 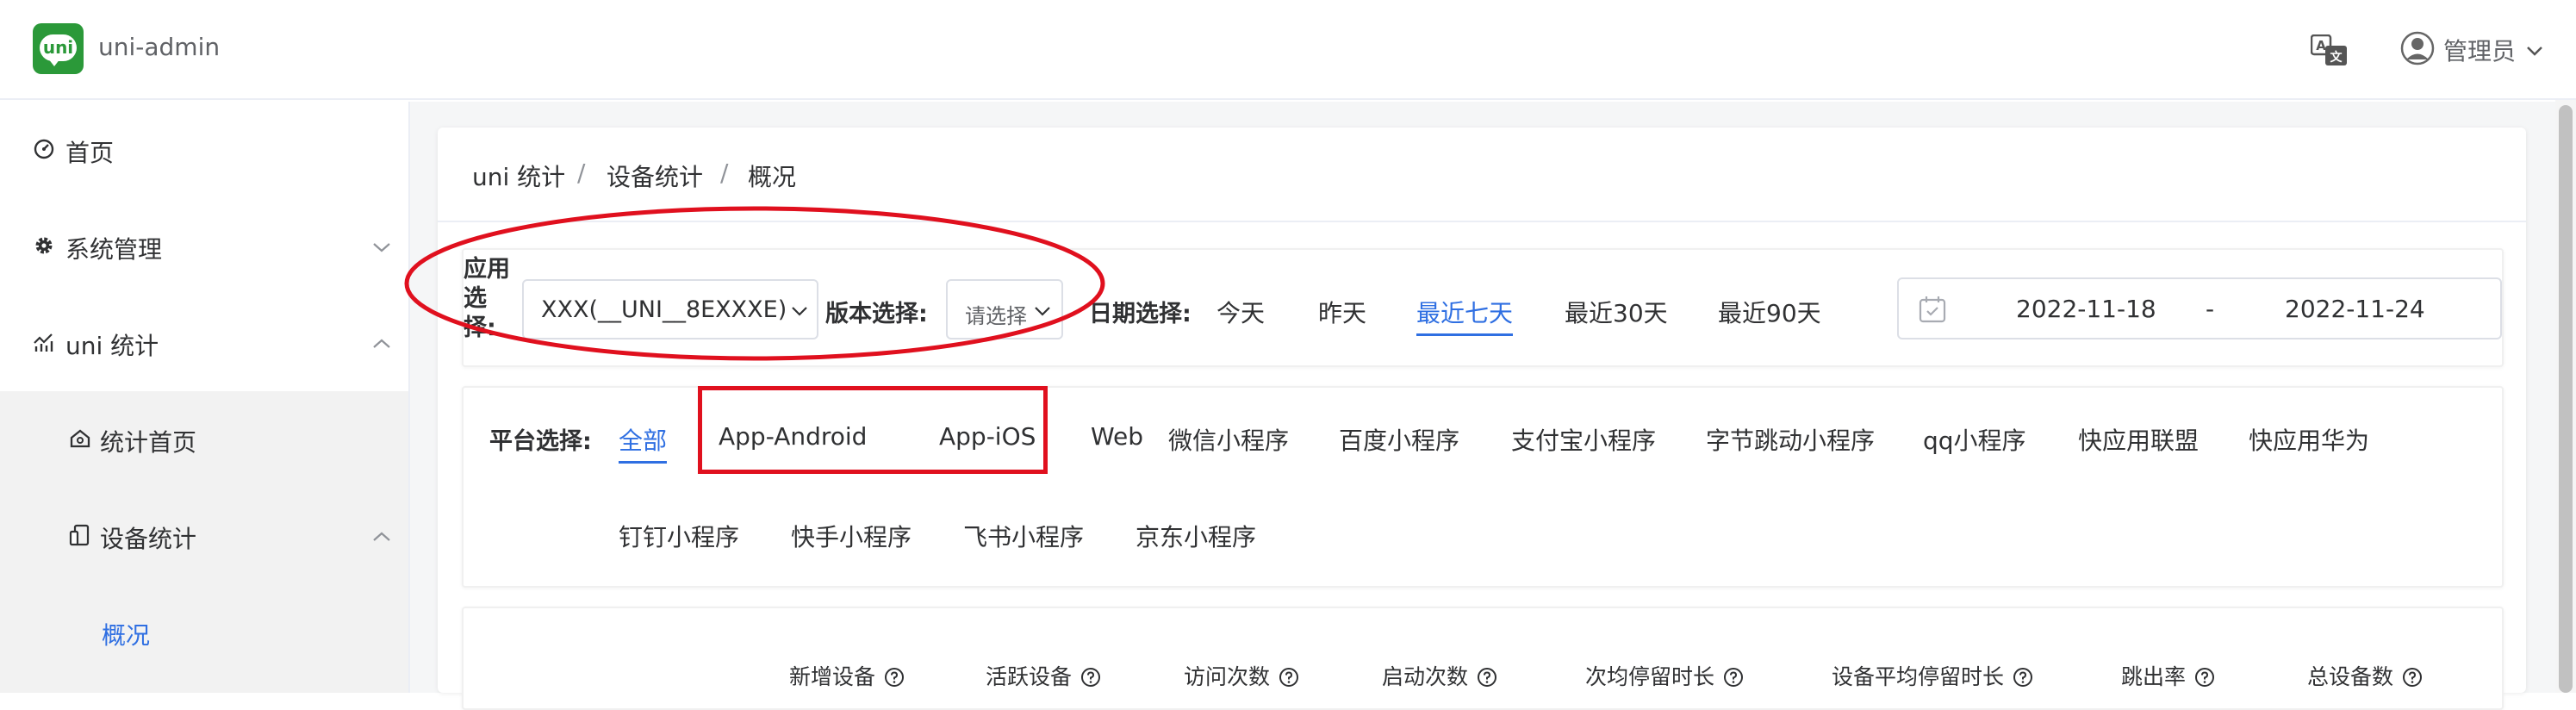 What do you see at coordinates (1919, 676) in the screenshot?
I see `metric-label: 设备平均停留时长` at bounding box center [1919, 676].